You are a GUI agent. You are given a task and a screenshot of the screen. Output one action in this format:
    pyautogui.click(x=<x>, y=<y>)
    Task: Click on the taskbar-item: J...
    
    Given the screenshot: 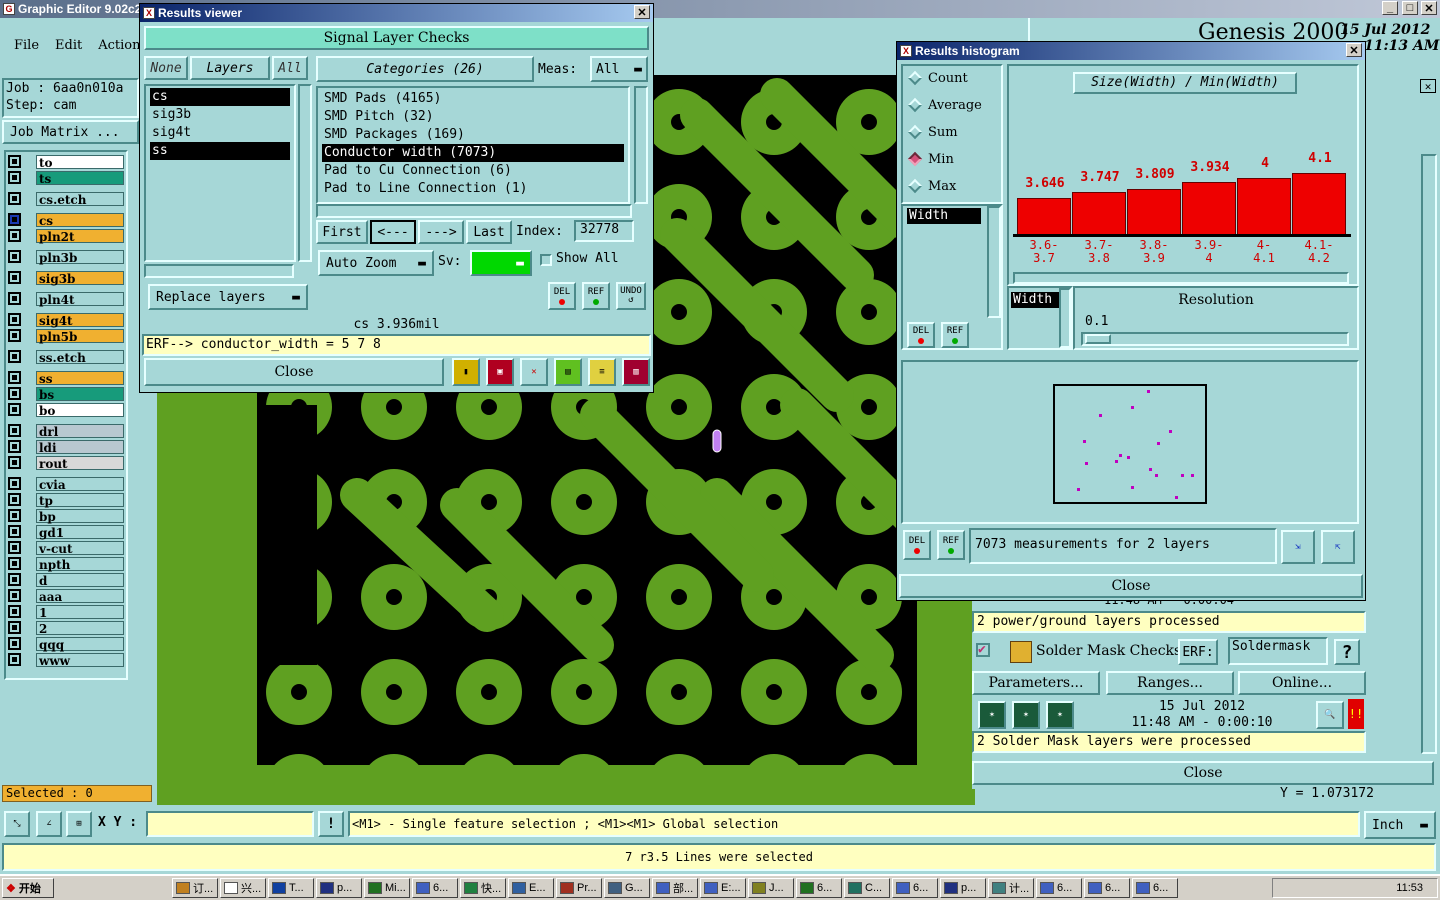 What is the action you would take?
    pyautogui.click(x=771, y=888)
    